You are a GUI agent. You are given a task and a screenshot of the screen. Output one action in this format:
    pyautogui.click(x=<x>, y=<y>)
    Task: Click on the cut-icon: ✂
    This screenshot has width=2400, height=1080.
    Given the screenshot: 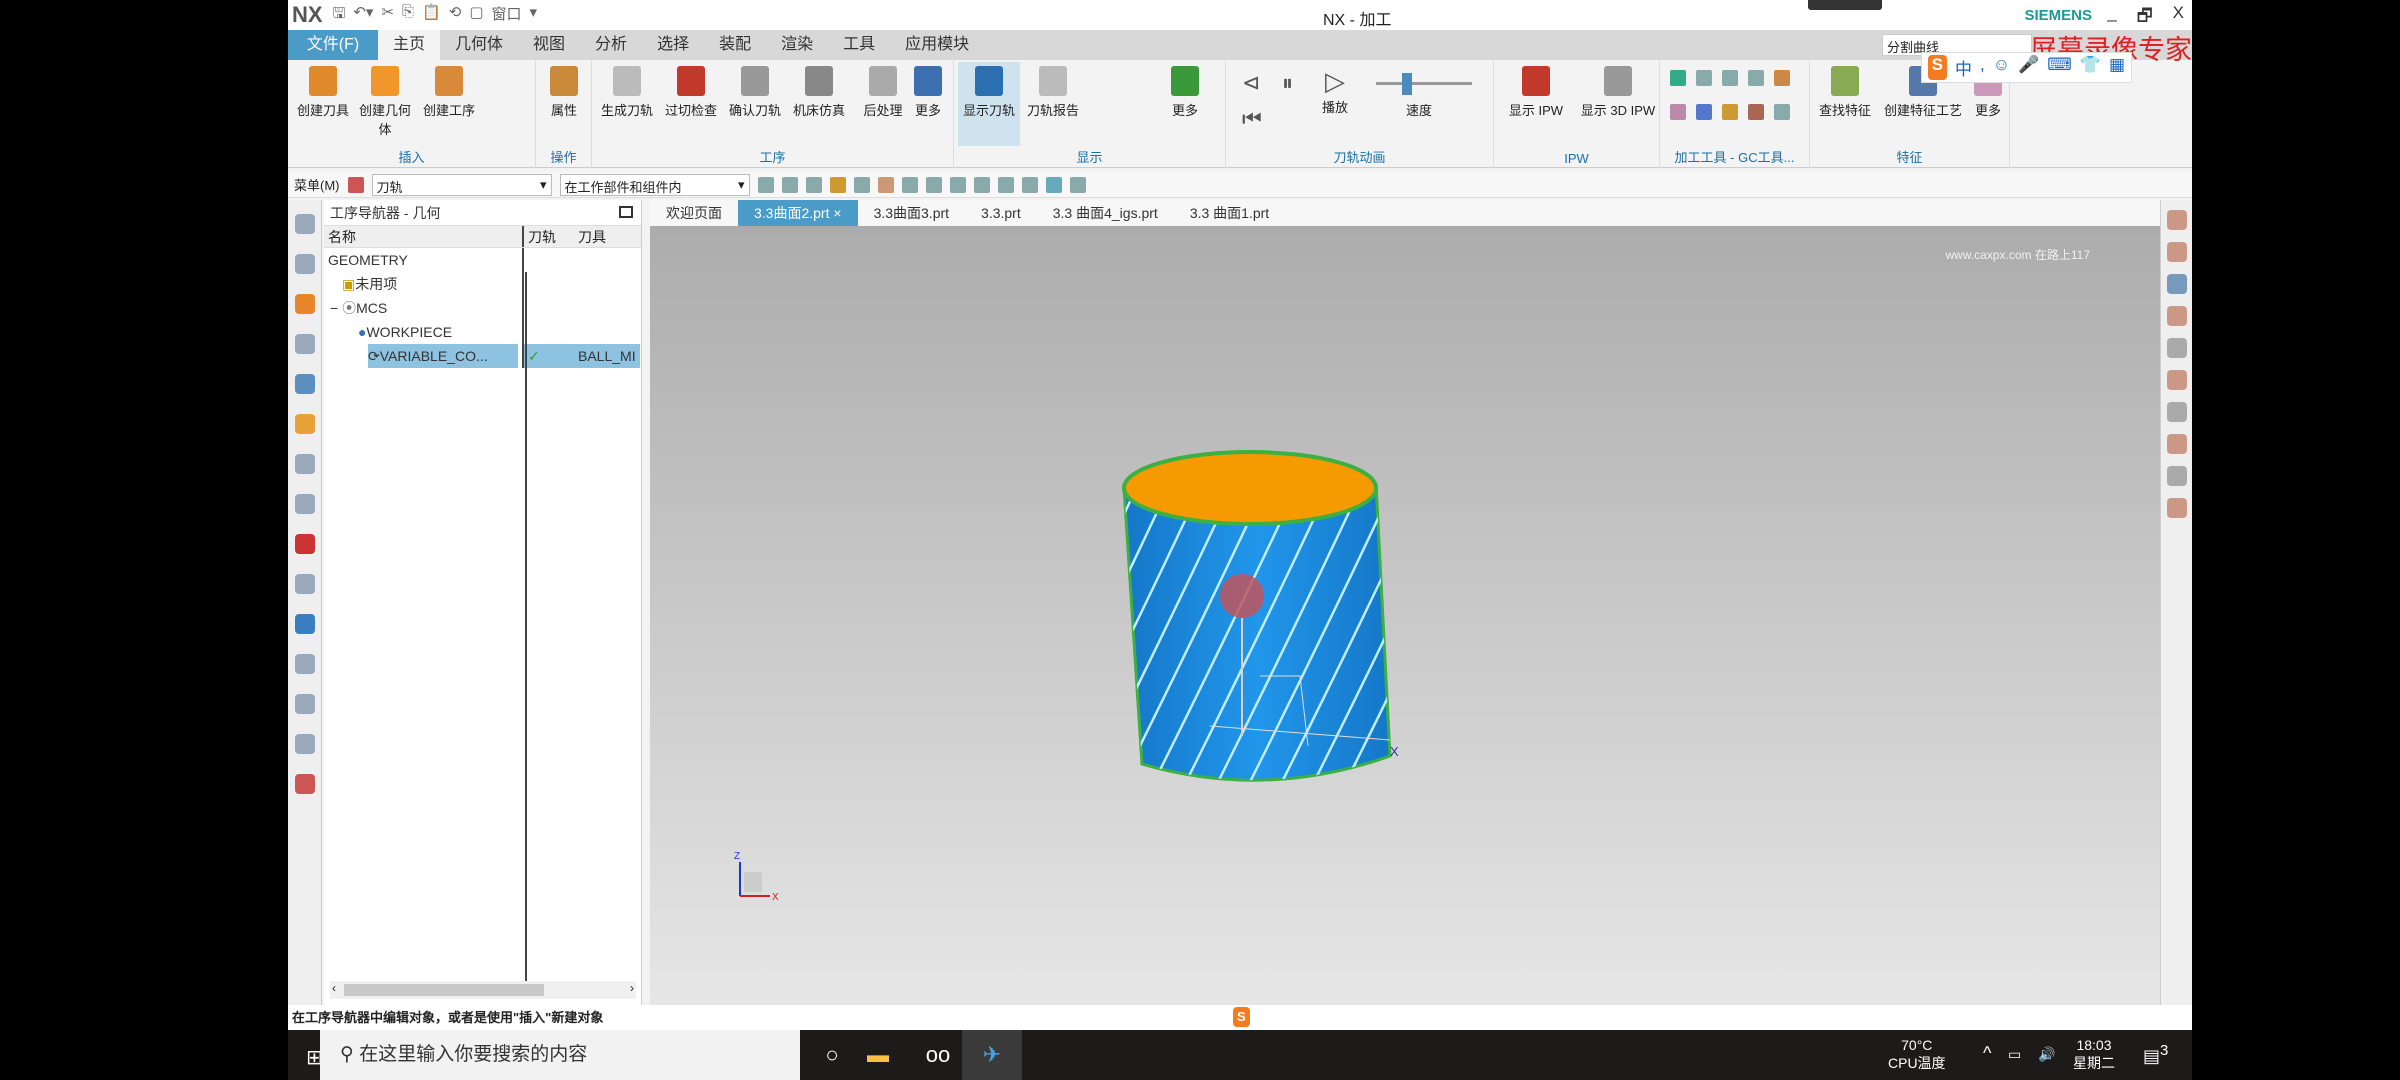 What is the action you would take?
    pyautogui.click(x=387, y=15)
    